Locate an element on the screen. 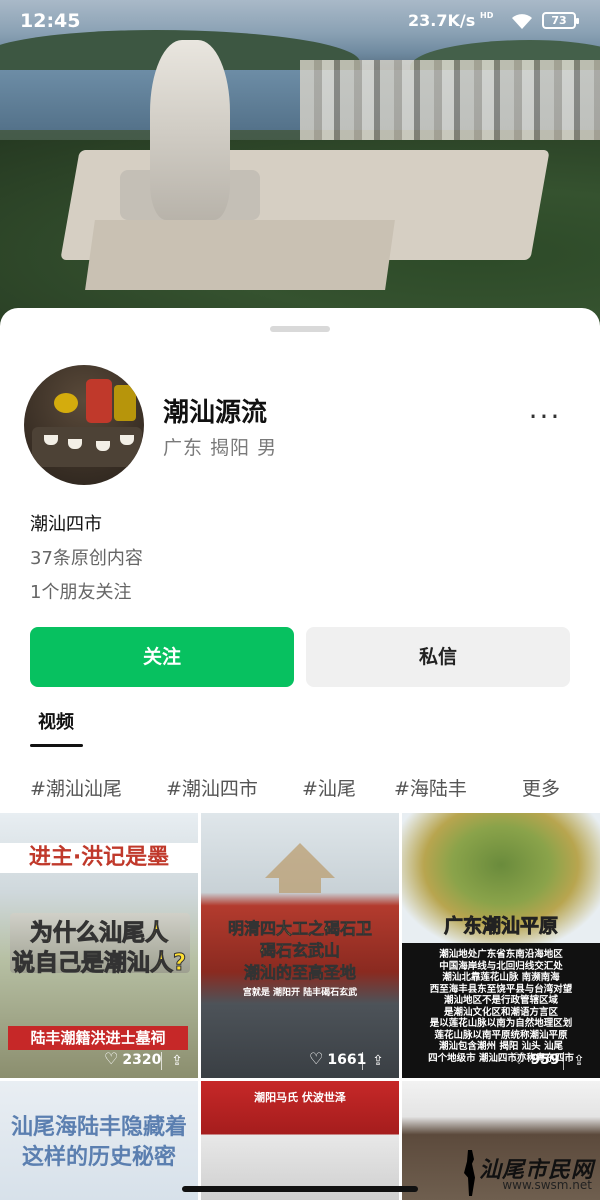  cover-plaza-lower is located at coordinates (240, 255).